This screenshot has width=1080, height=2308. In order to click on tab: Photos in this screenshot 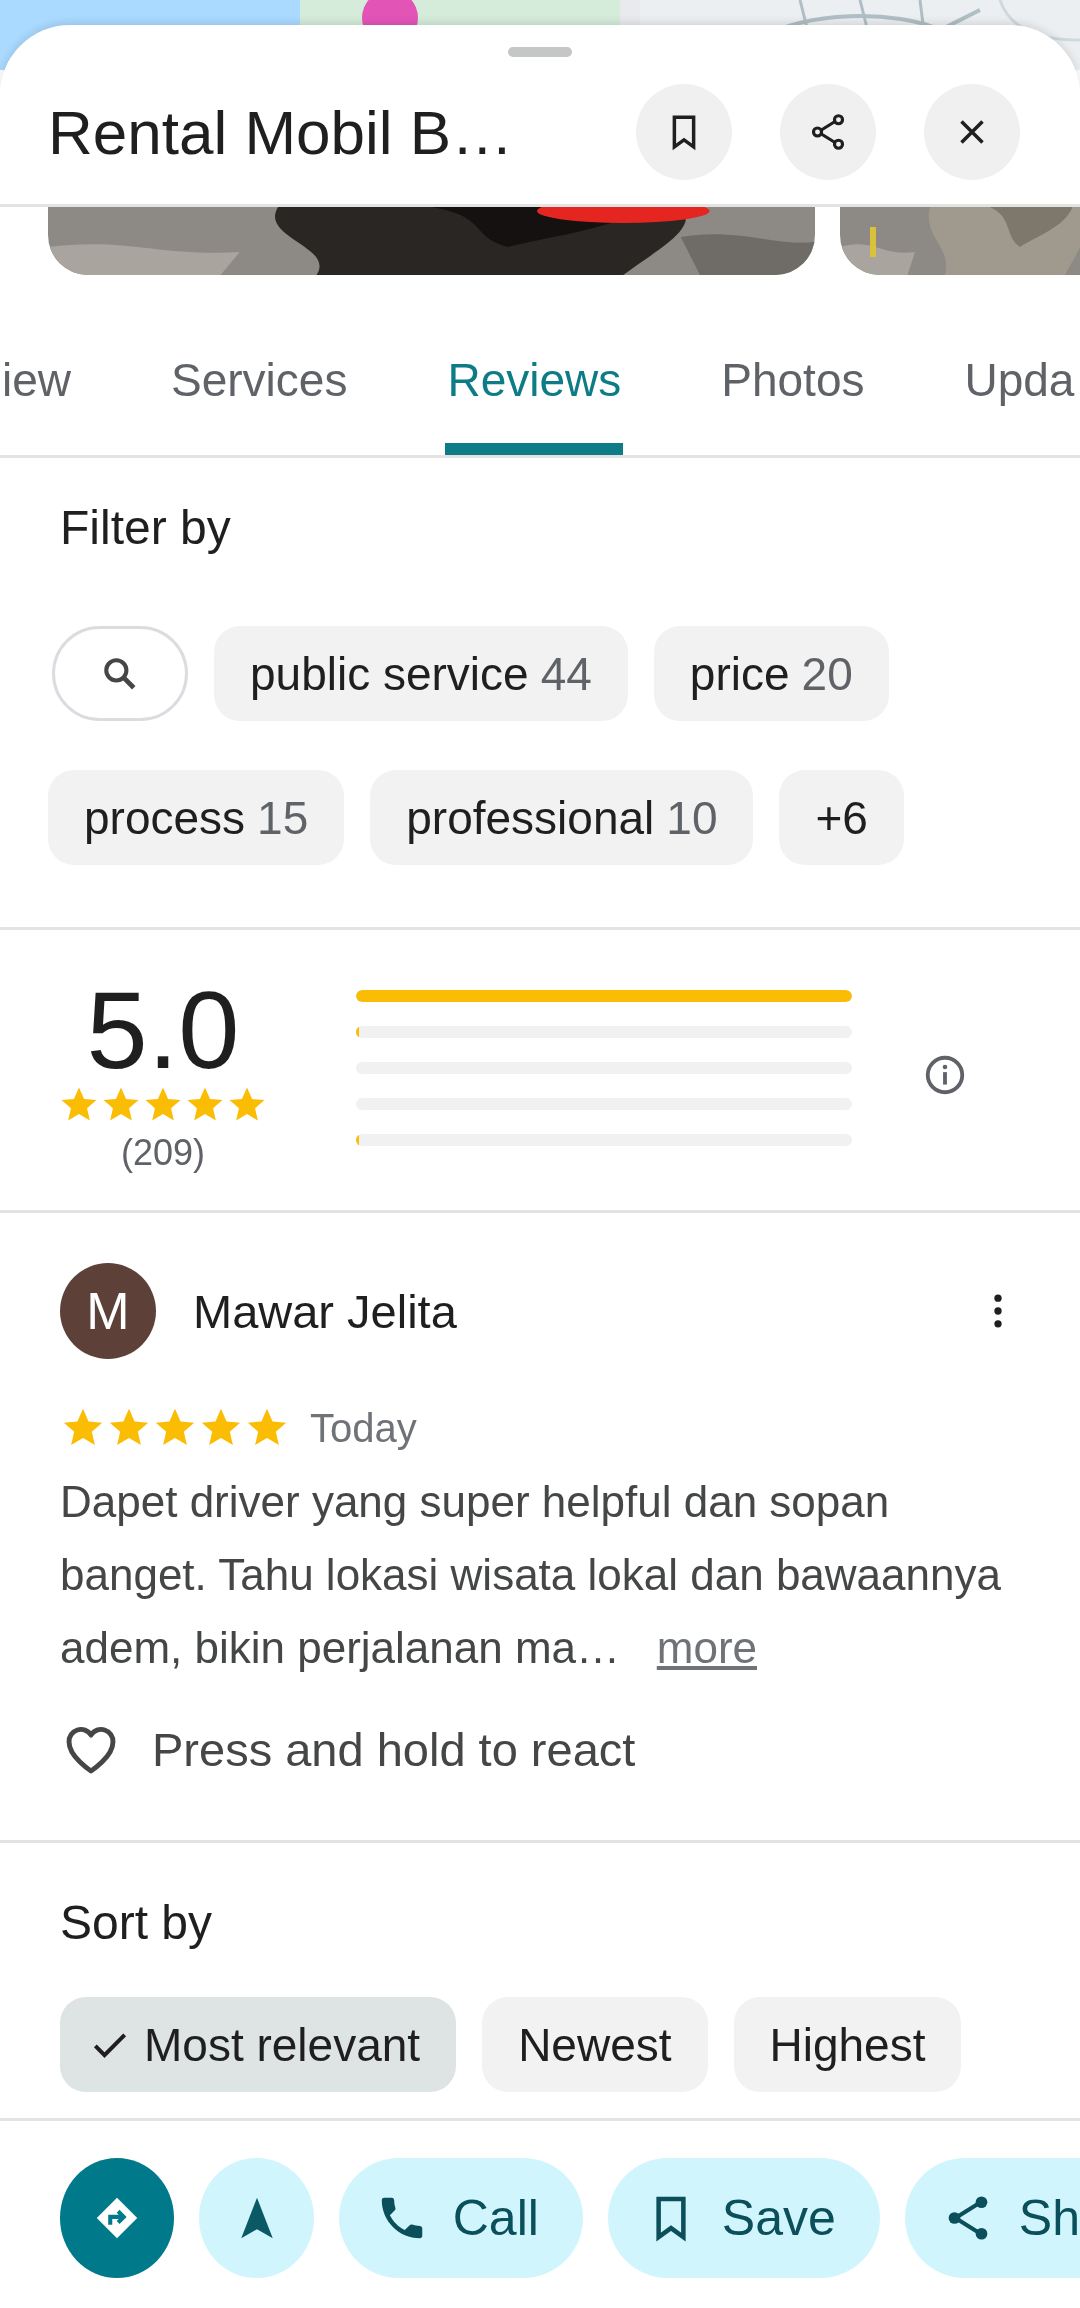, I will do `click(793, 395)`.